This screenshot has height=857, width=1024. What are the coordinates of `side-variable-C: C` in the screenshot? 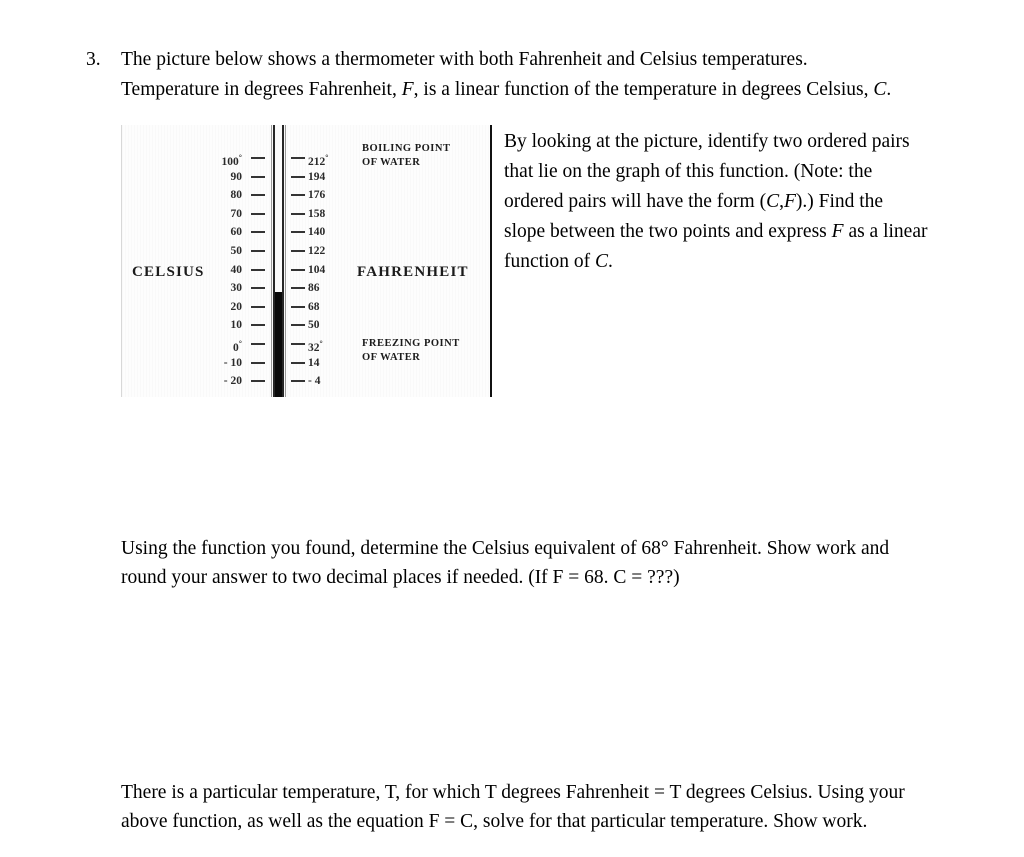 It's located at (773, 201).